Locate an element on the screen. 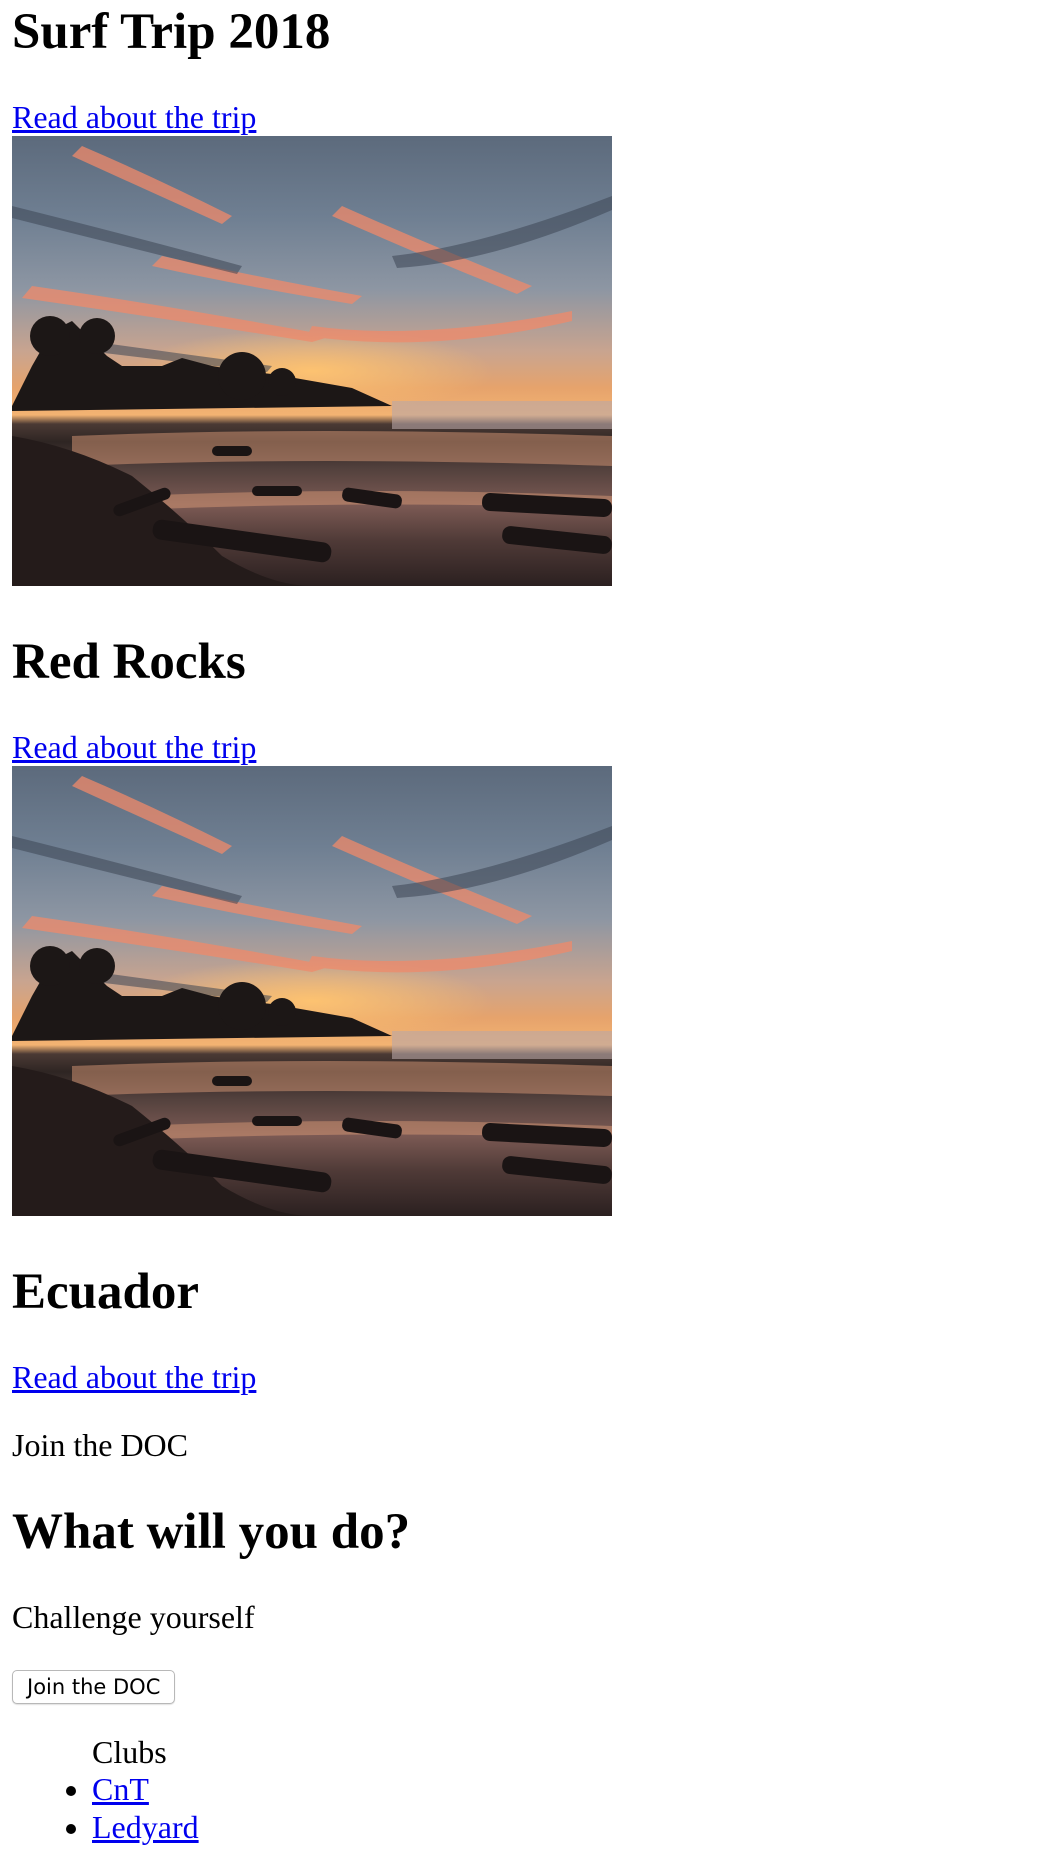 The height and width of the screenshot is (1850, 1058). clubs-list: Clubs CnT Ledyard is located at coordinates (105, 1790).